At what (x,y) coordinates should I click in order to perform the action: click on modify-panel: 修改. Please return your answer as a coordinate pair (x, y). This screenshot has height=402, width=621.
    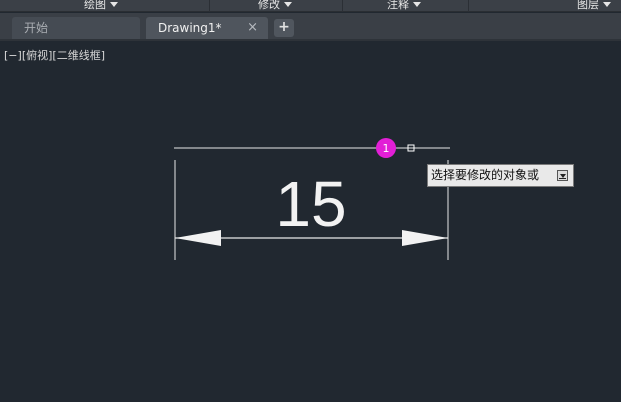
    Looking at the image, I should click on (277, 6).